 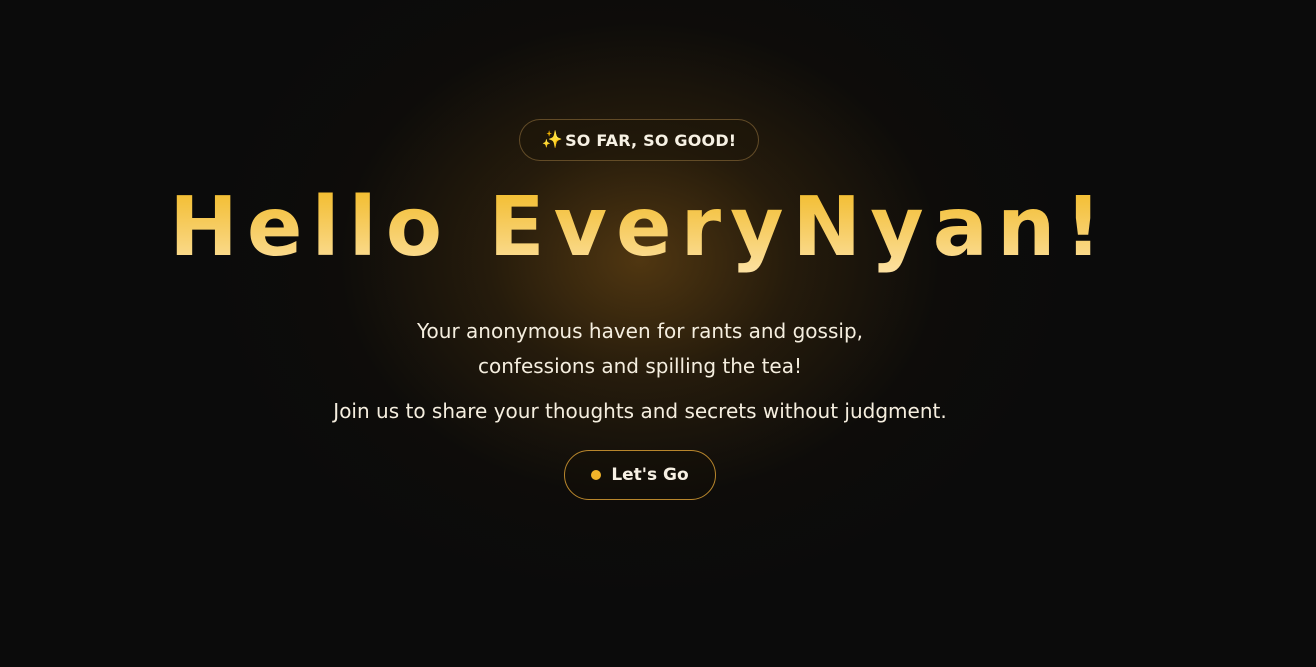 I want to click on lets-go-button: Let's Go, so click(x=640, y=475).